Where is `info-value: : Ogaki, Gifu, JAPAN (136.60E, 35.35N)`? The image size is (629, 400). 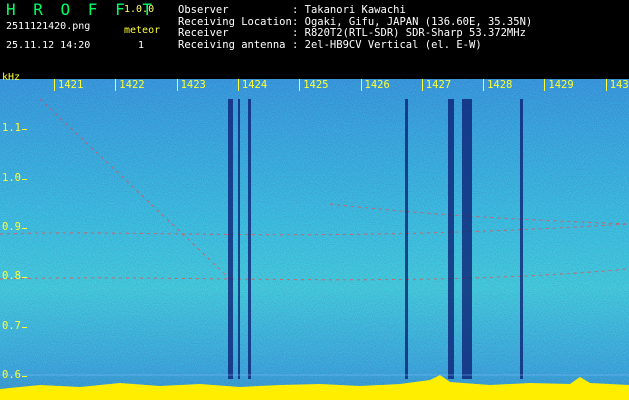
info-value: : Ogaki, Gifu, JAPAN (136.60E, 35.35N) is located at coordinates (412, 21).